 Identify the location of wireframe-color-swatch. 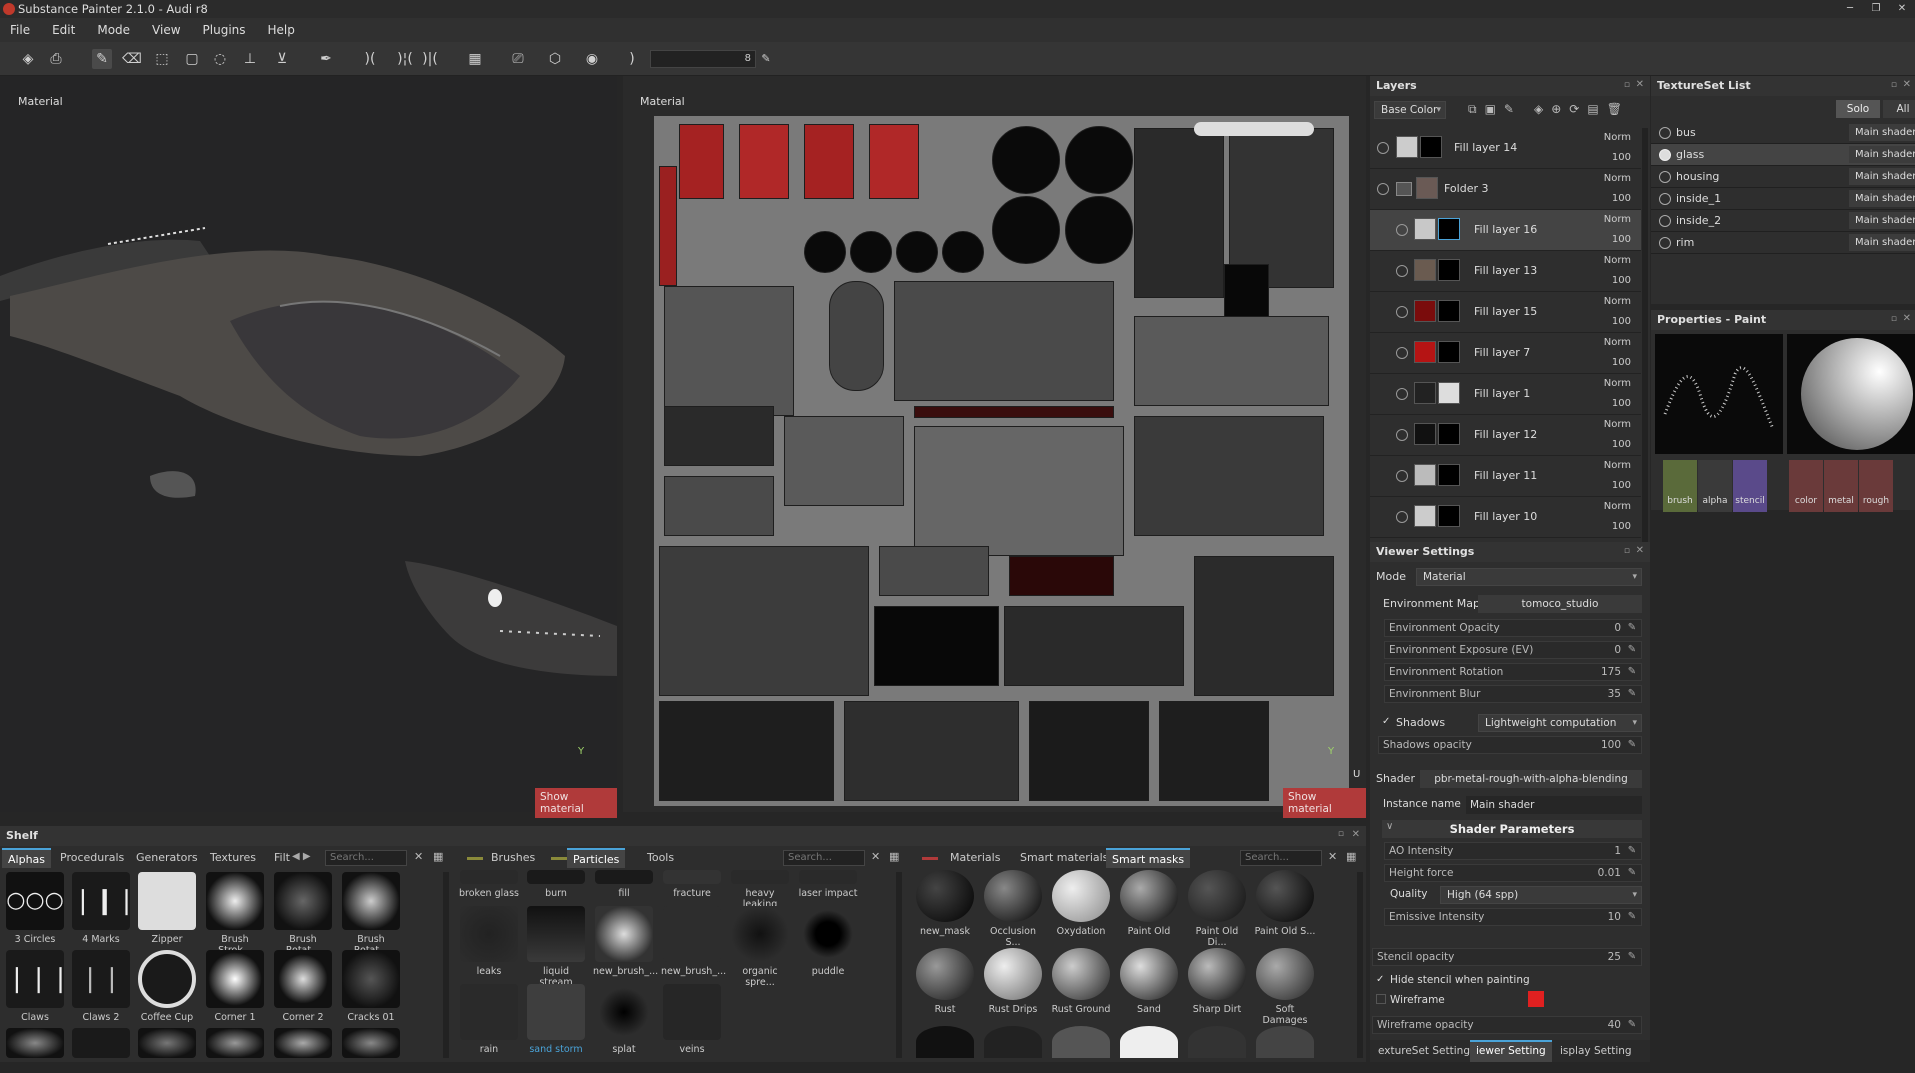
(1536, 999).